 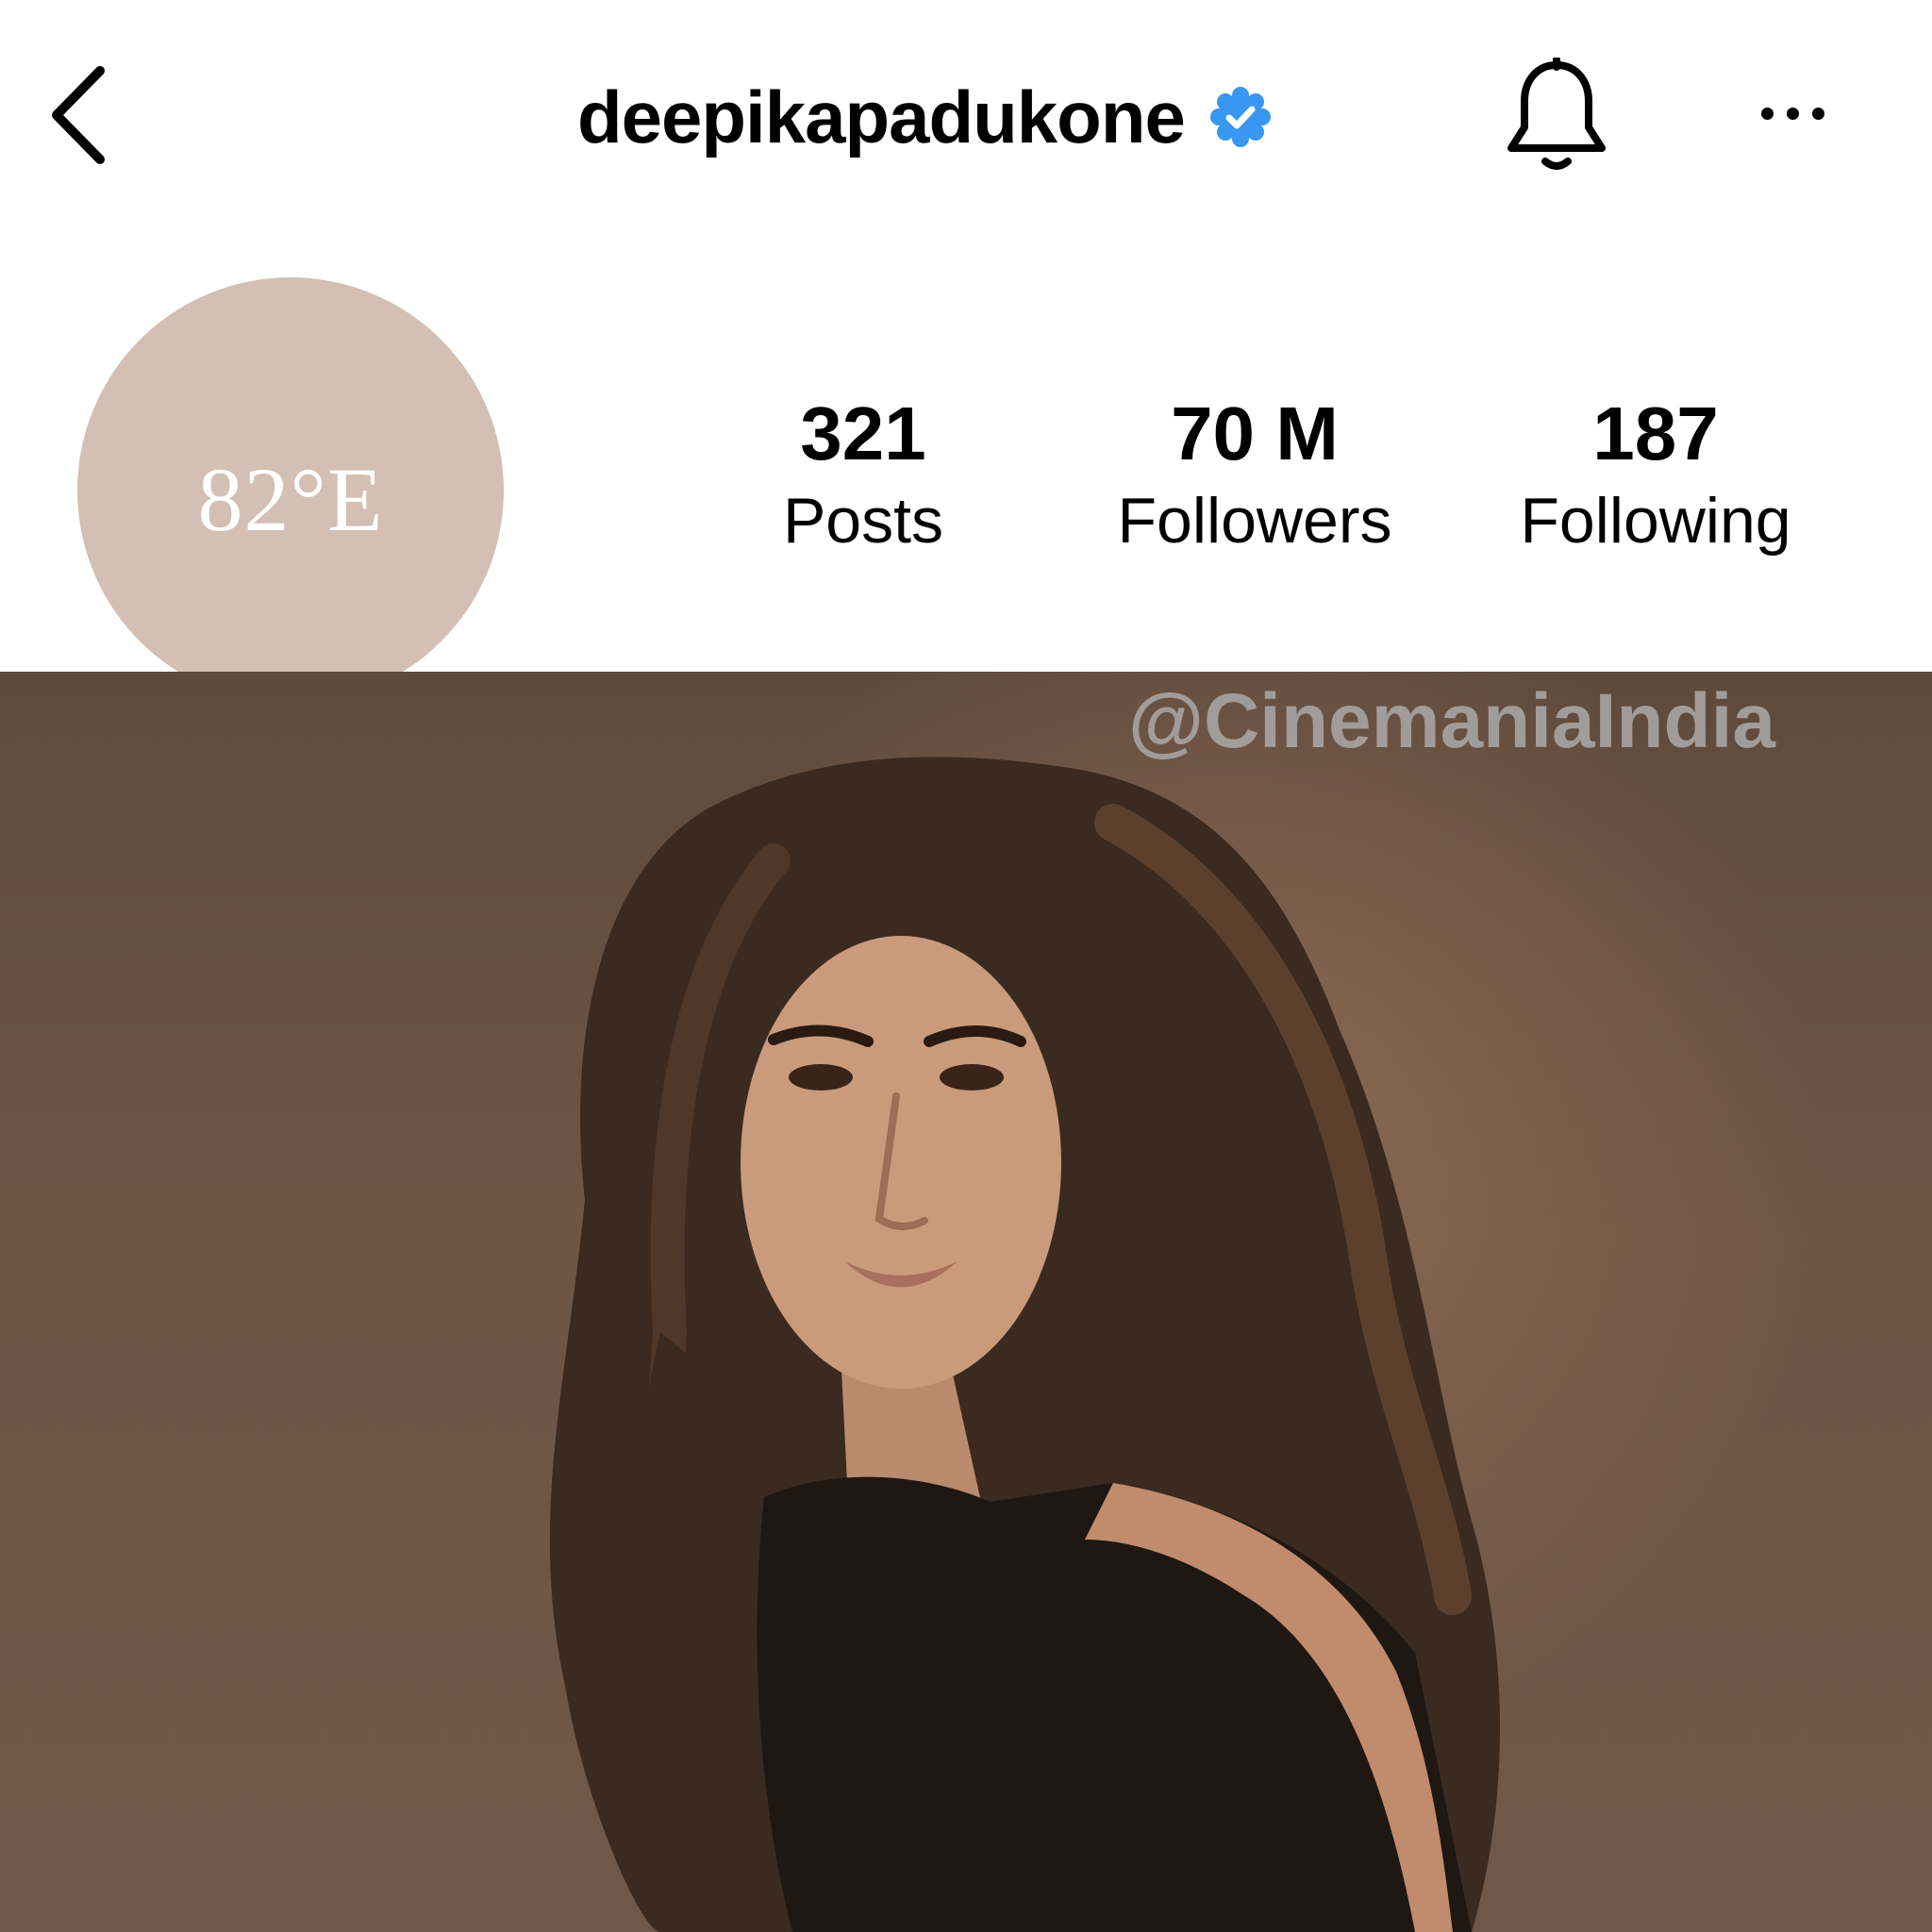 I want to click on profile-title: deepikapadukone, so click(x=925, y=117).